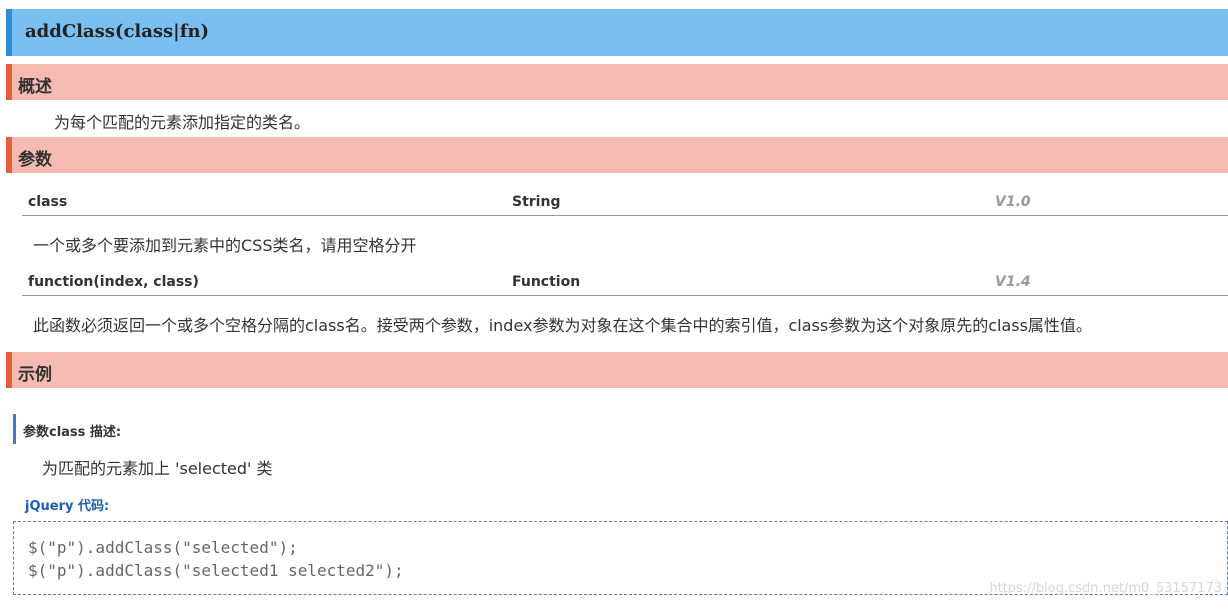 This screenshot has width=1228, height=609. I want to click on examples-heading: 示例, so click(35, 375).